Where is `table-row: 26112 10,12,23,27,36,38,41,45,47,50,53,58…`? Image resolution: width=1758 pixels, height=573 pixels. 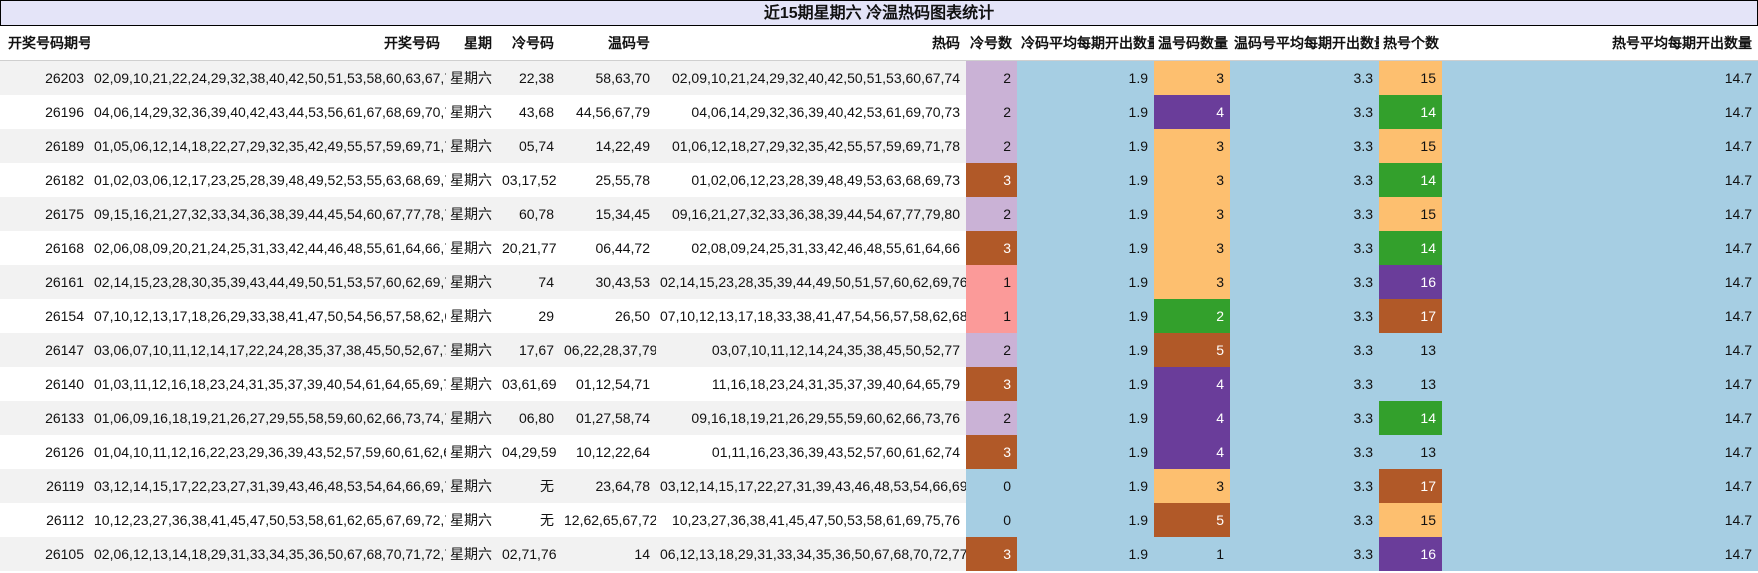
table-row: 26112 10,12,23,27,36,38,41,45,47,50,53,58… is located at coordinates (879, 520).